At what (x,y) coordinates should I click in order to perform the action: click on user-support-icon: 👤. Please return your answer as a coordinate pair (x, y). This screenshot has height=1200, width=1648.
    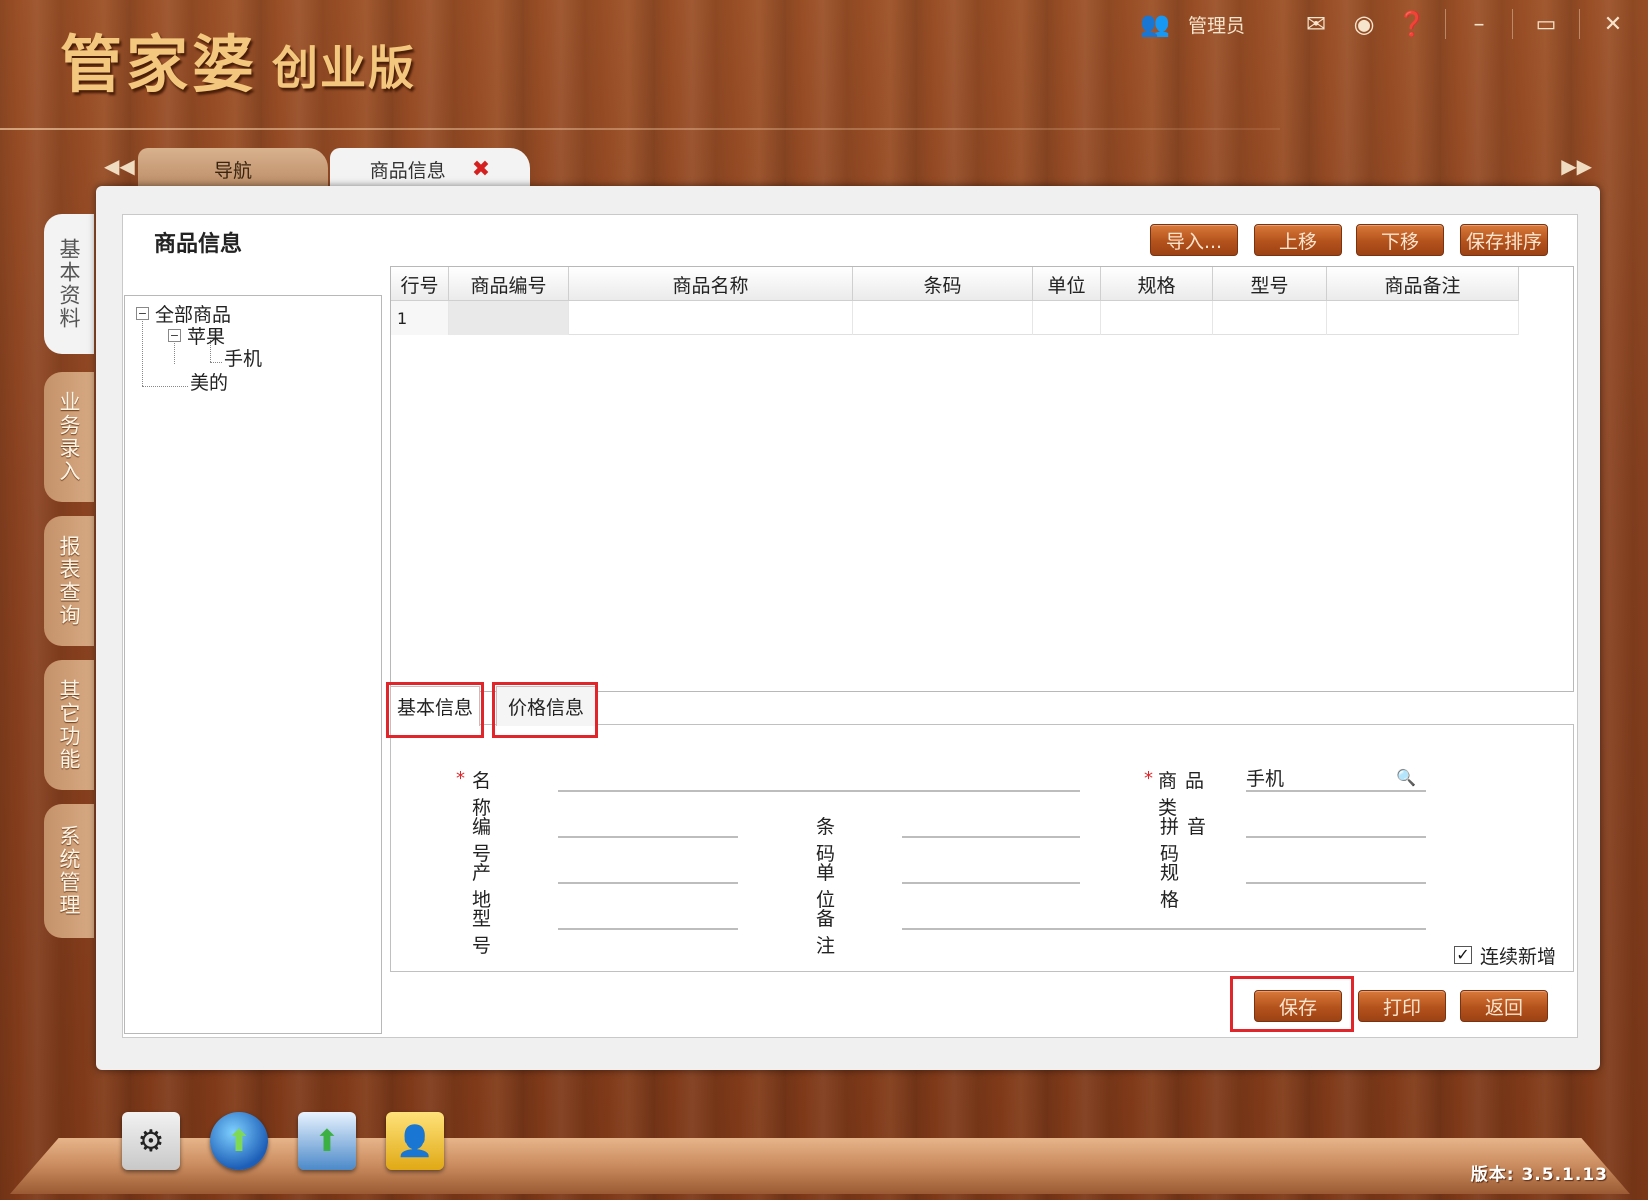
    Looking at the image, I should click on (415, 1141).